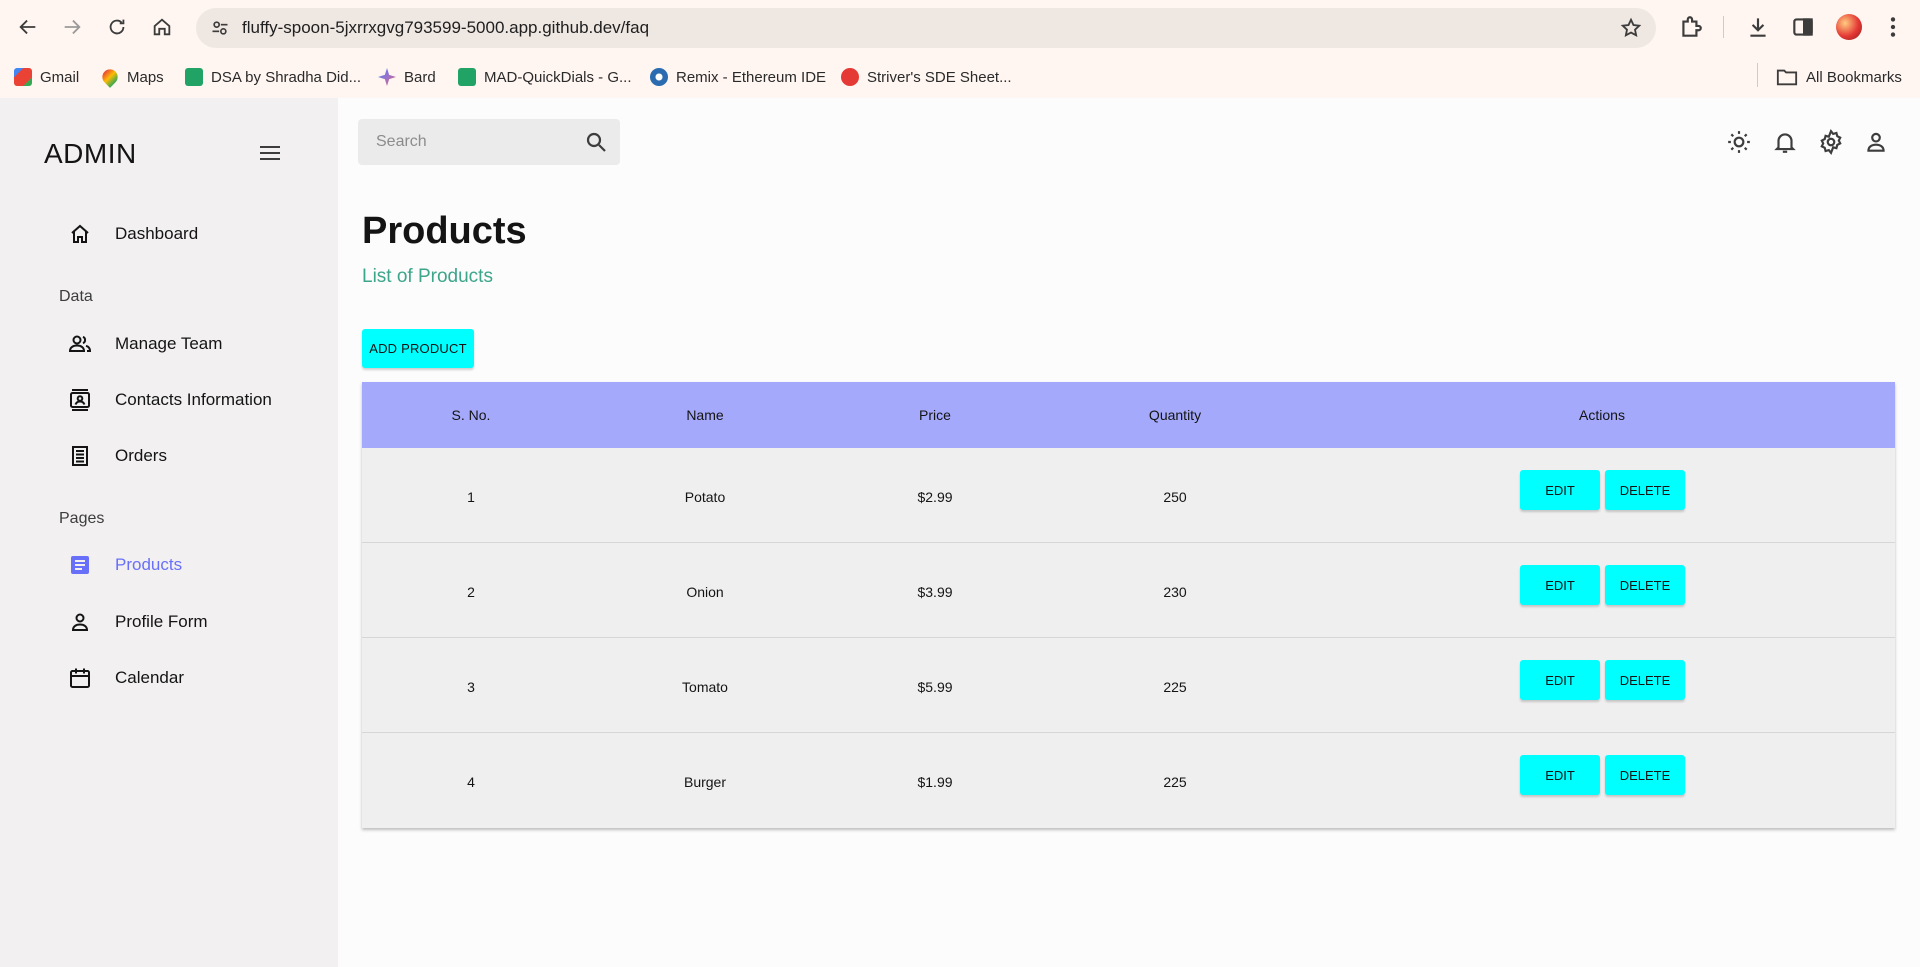 Image resolution: width=1920 pixels, height=967 pixels. I want to click on bookmarks-divider, so click(1757, 75).